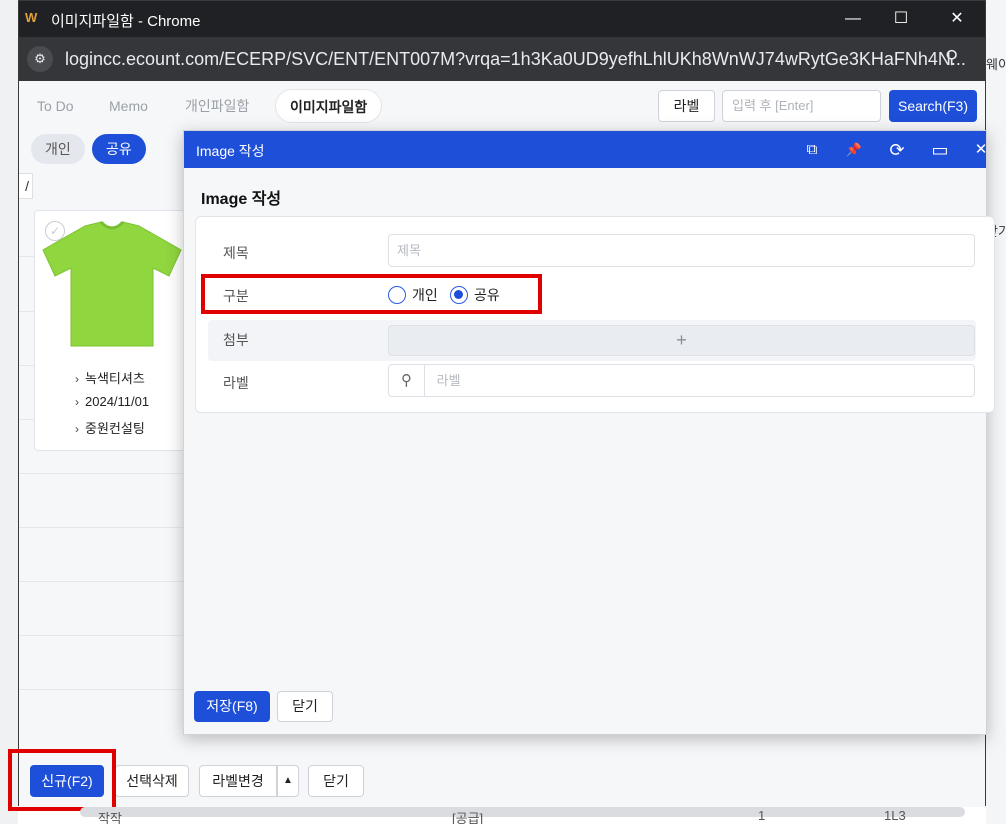 This screenshot has width=1006, height=824. Describe the element at coordinates (241, 199) in the screenshot. I see `dialog-subtitle: Image 작성` at that location.